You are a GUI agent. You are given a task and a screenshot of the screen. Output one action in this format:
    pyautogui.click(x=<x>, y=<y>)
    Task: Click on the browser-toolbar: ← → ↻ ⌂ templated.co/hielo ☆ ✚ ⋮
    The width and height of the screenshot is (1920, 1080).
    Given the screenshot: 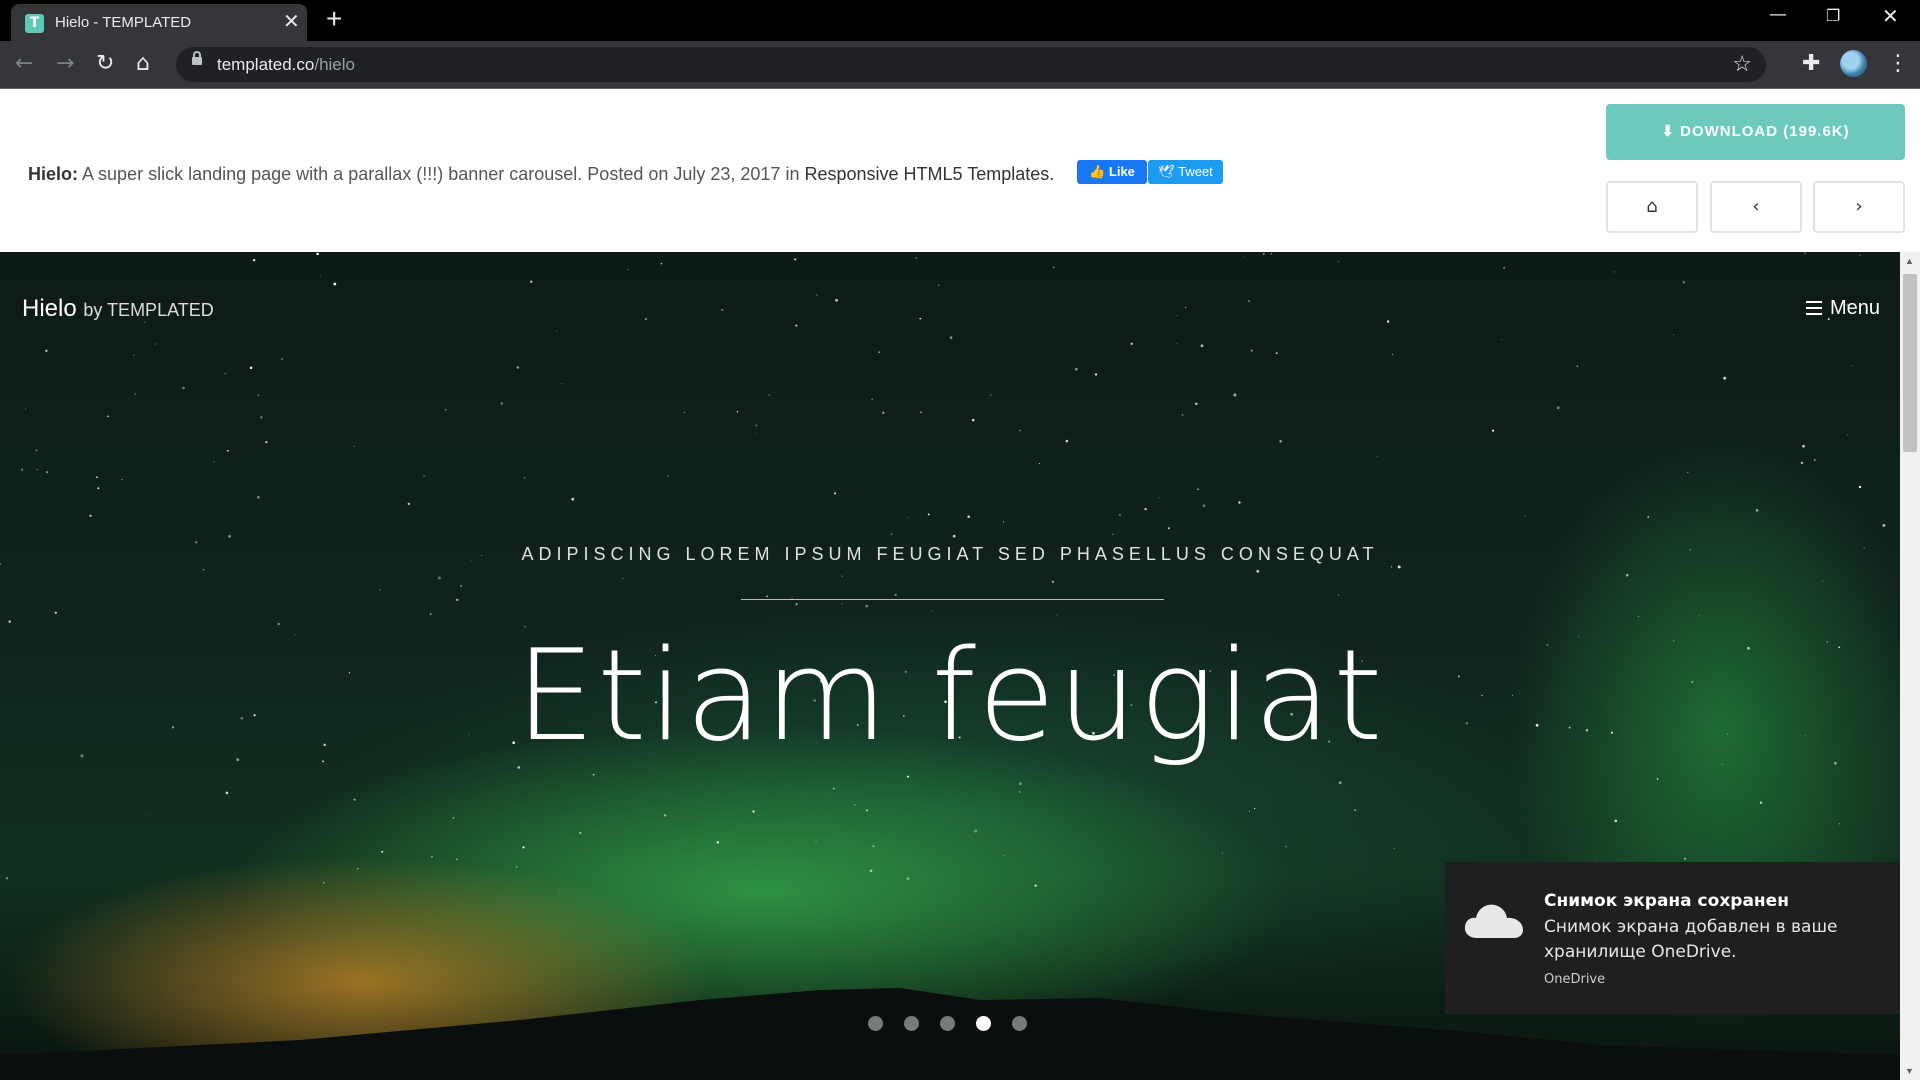 What is the action you would take?
    pyautogui.click(x=960, y=65)
    